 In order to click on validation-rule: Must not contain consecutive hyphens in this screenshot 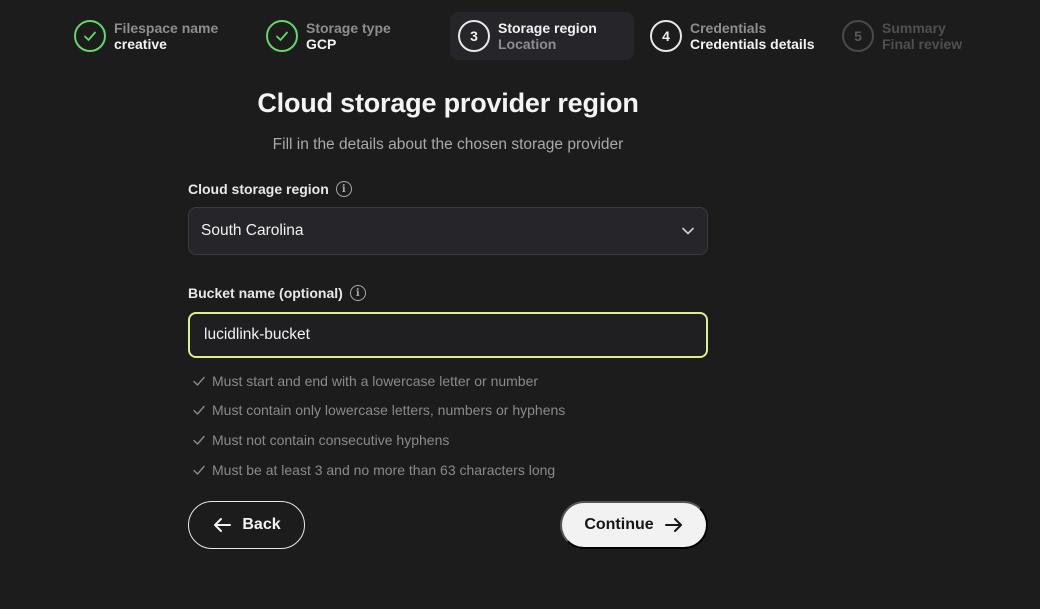, I will do `click(452, 440)`.